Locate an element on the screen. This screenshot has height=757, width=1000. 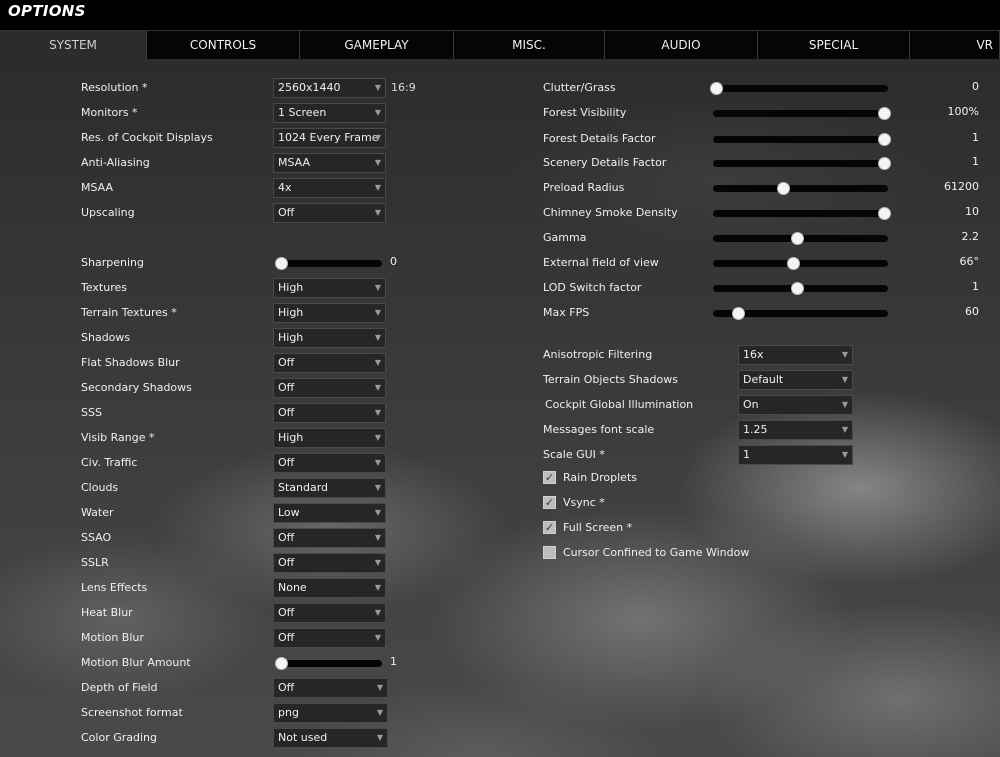
visib-range-value: High is located at coordinates (291, 437).